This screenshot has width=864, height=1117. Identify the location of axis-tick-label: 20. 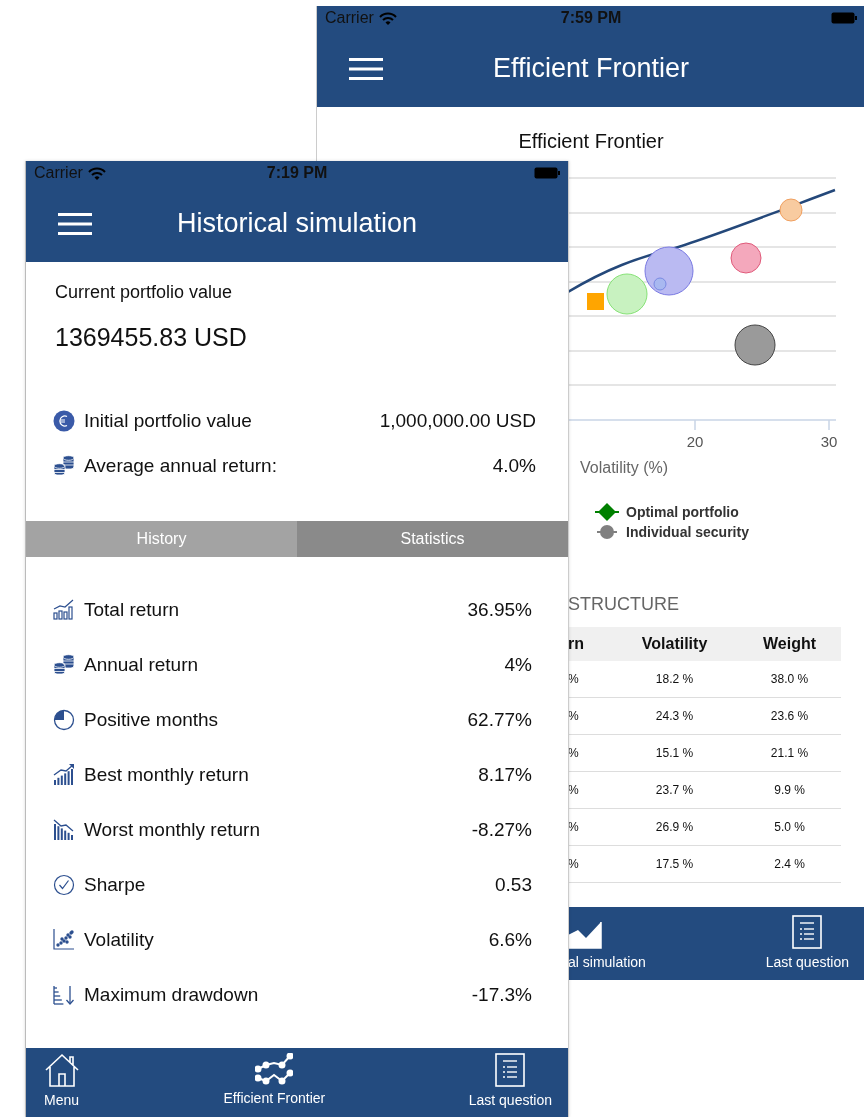
(695, 441).